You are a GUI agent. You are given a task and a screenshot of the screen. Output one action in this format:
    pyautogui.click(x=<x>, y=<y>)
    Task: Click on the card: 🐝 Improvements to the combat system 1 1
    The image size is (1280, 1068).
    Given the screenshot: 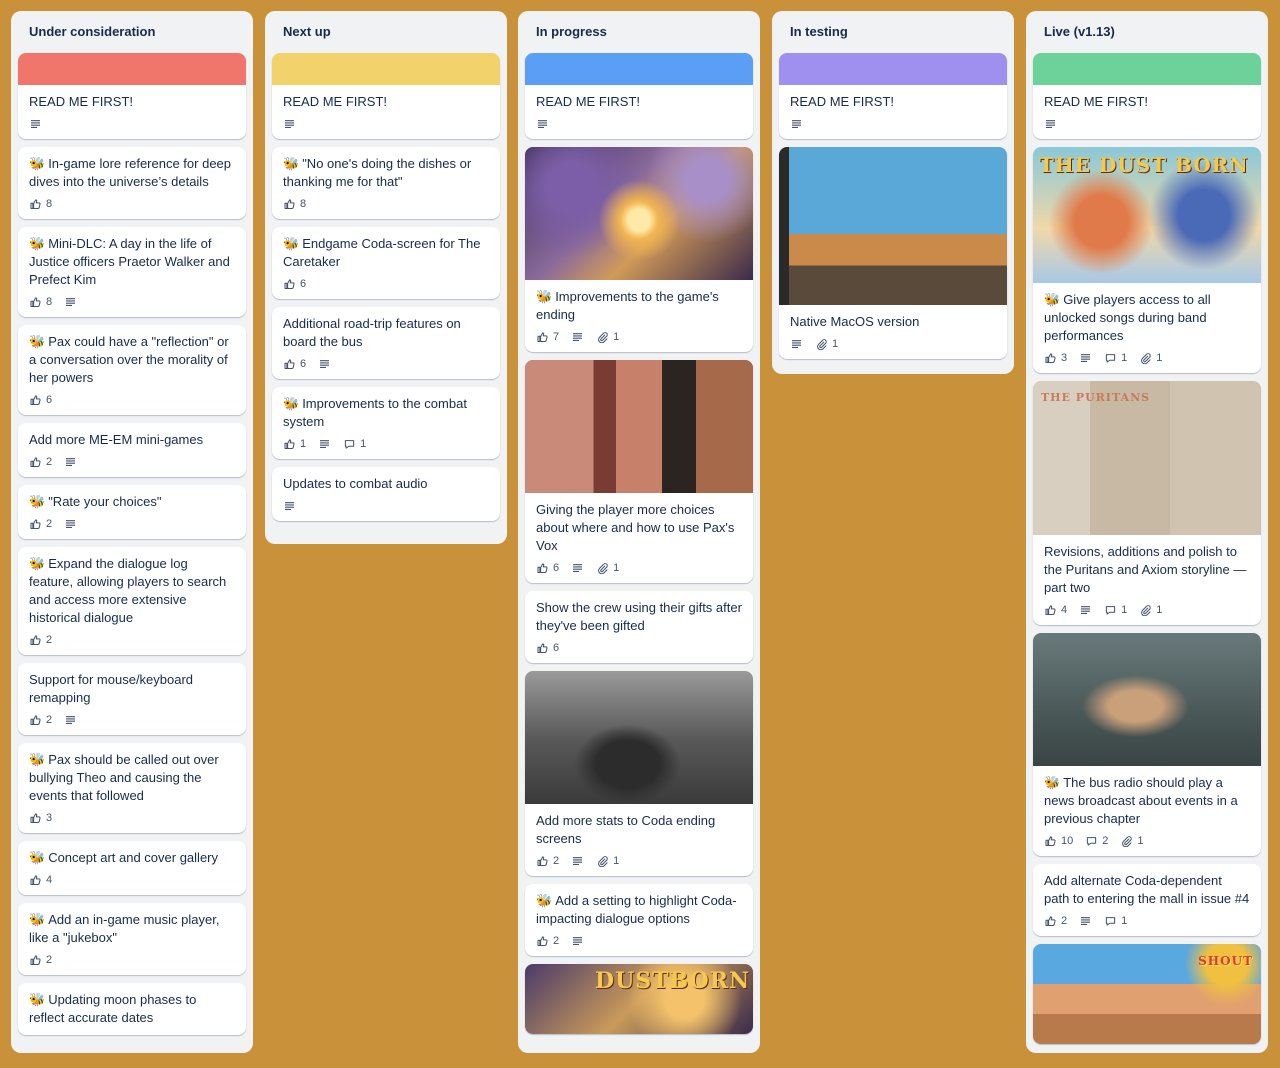 What is the action you would take?
    pyautogui.click(x=386, y=423)
    